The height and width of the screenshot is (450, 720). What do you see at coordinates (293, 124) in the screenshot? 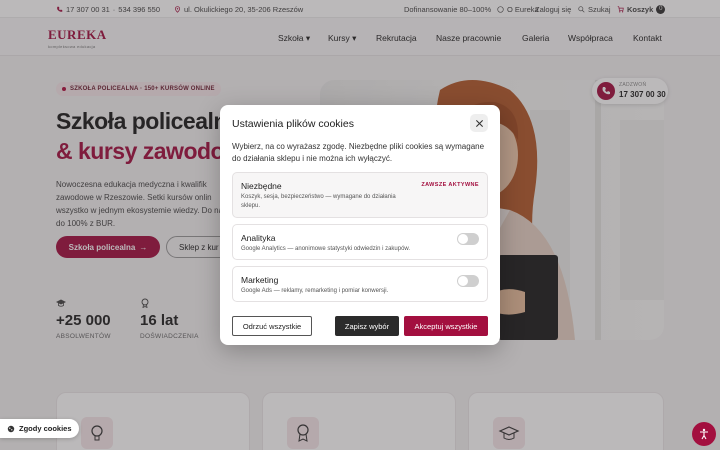
I see `modal-title: Ustawienia plików cookies` at bounding box center [293, 124].